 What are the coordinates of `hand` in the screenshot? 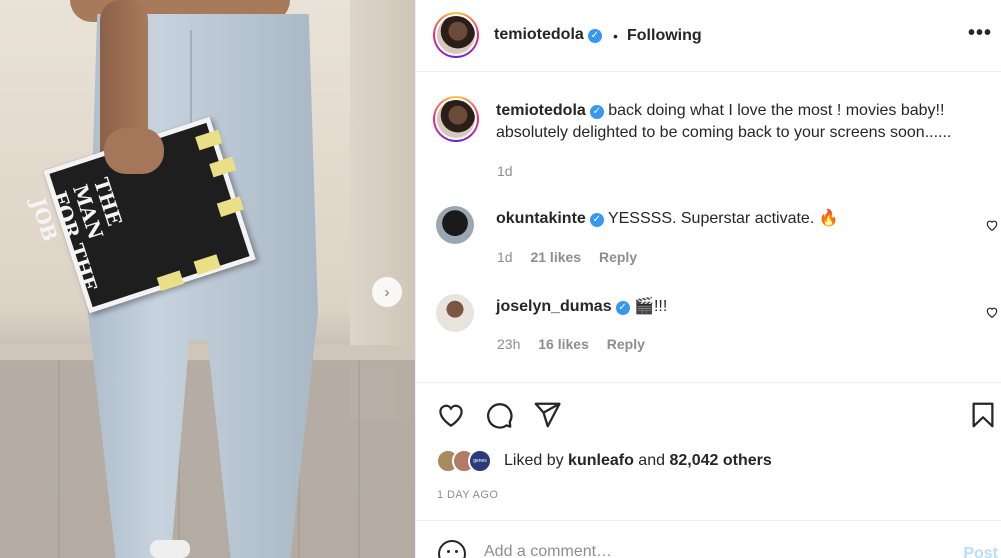 It's located at (134, 151).